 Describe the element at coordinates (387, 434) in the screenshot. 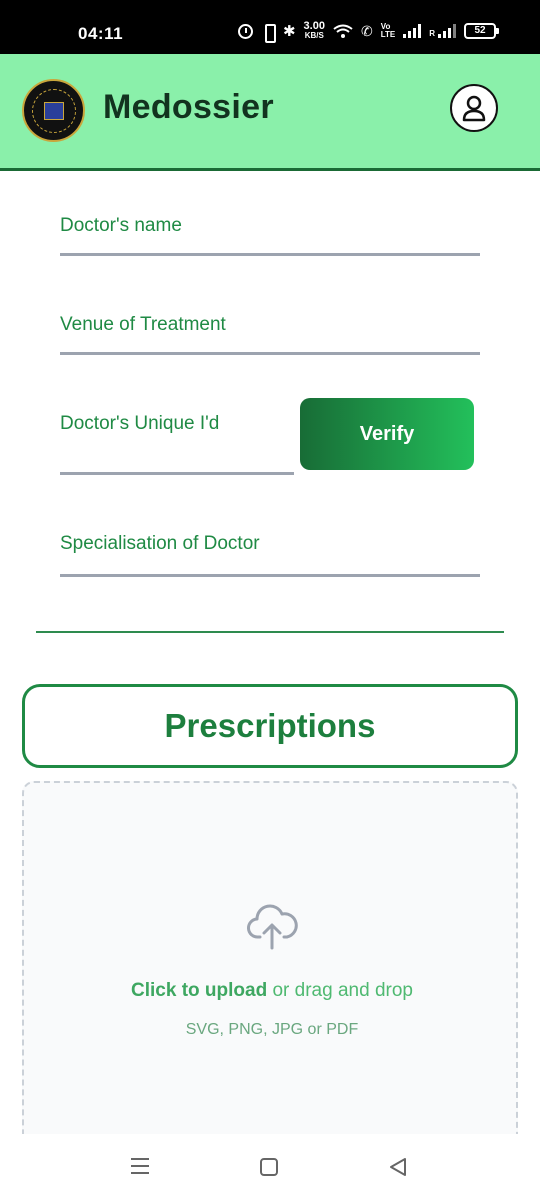

I see `verify-button: Verify` at that location.